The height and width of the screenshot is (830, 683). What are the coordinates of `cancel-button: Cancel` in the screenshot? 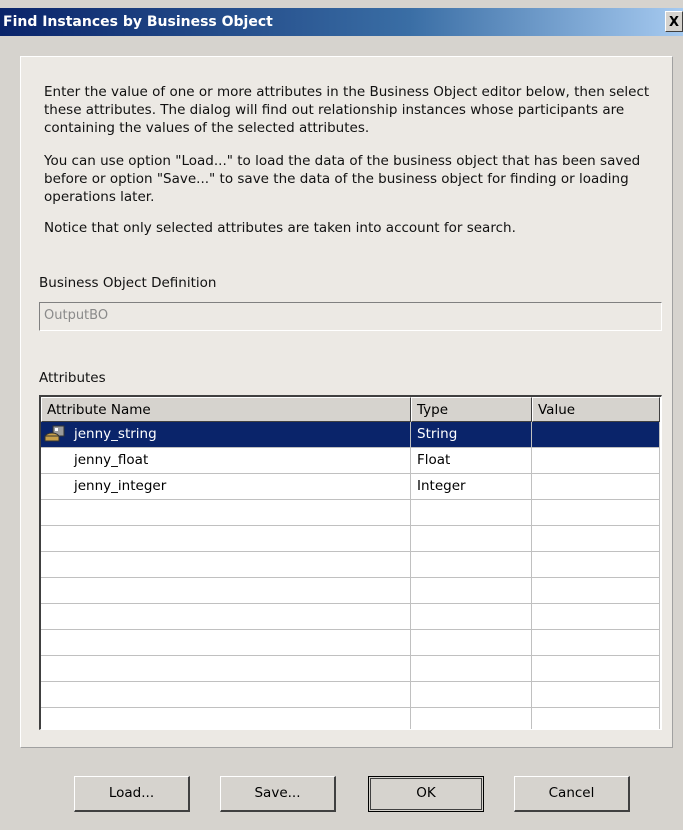 It's located at (572, 794).